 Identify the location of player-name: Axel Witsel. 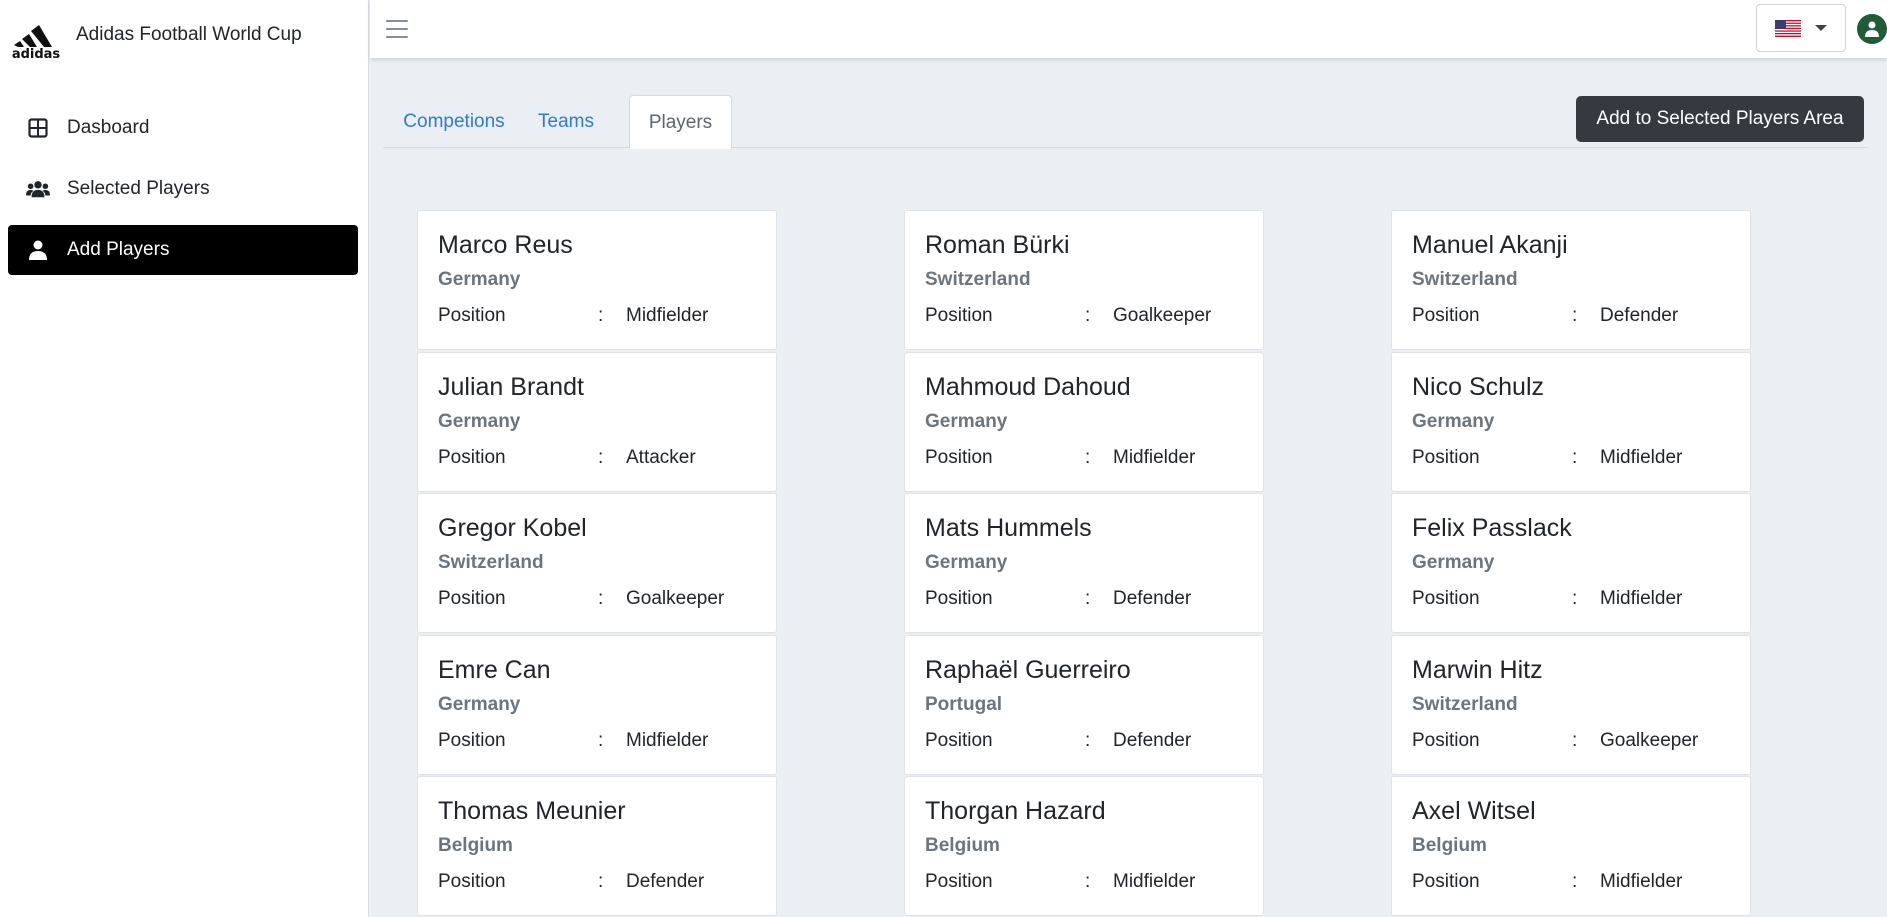
(1474, 811).